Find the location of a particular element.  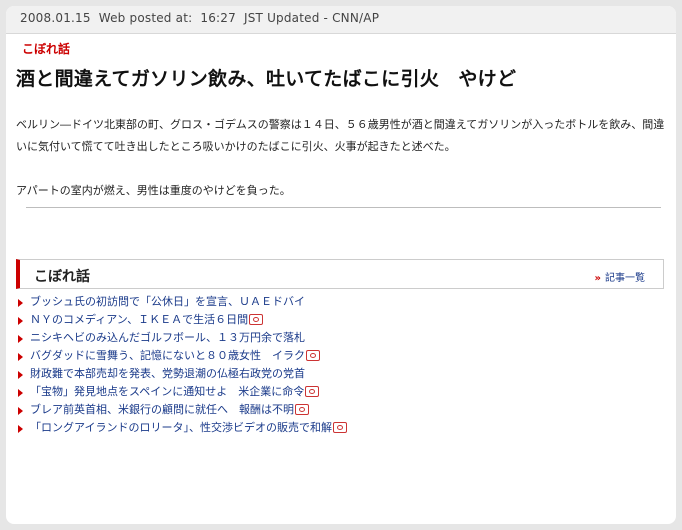

article-paragraph: アパートの室内が燃え、男性は重度のやけどを負った。 is located at coordinates (153, 190).